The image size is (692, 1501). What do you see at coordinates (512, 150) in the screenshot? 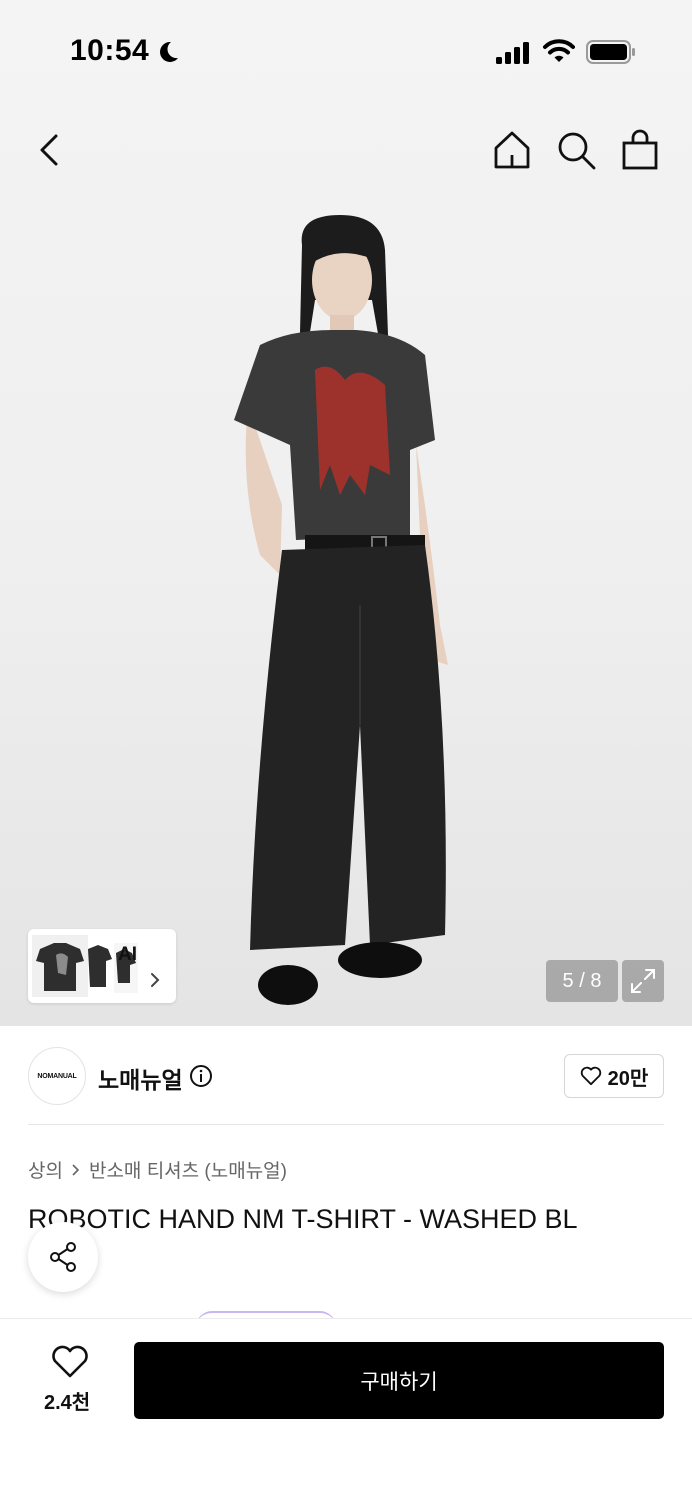
I see `home-icon` at bounding box center [512, 150].